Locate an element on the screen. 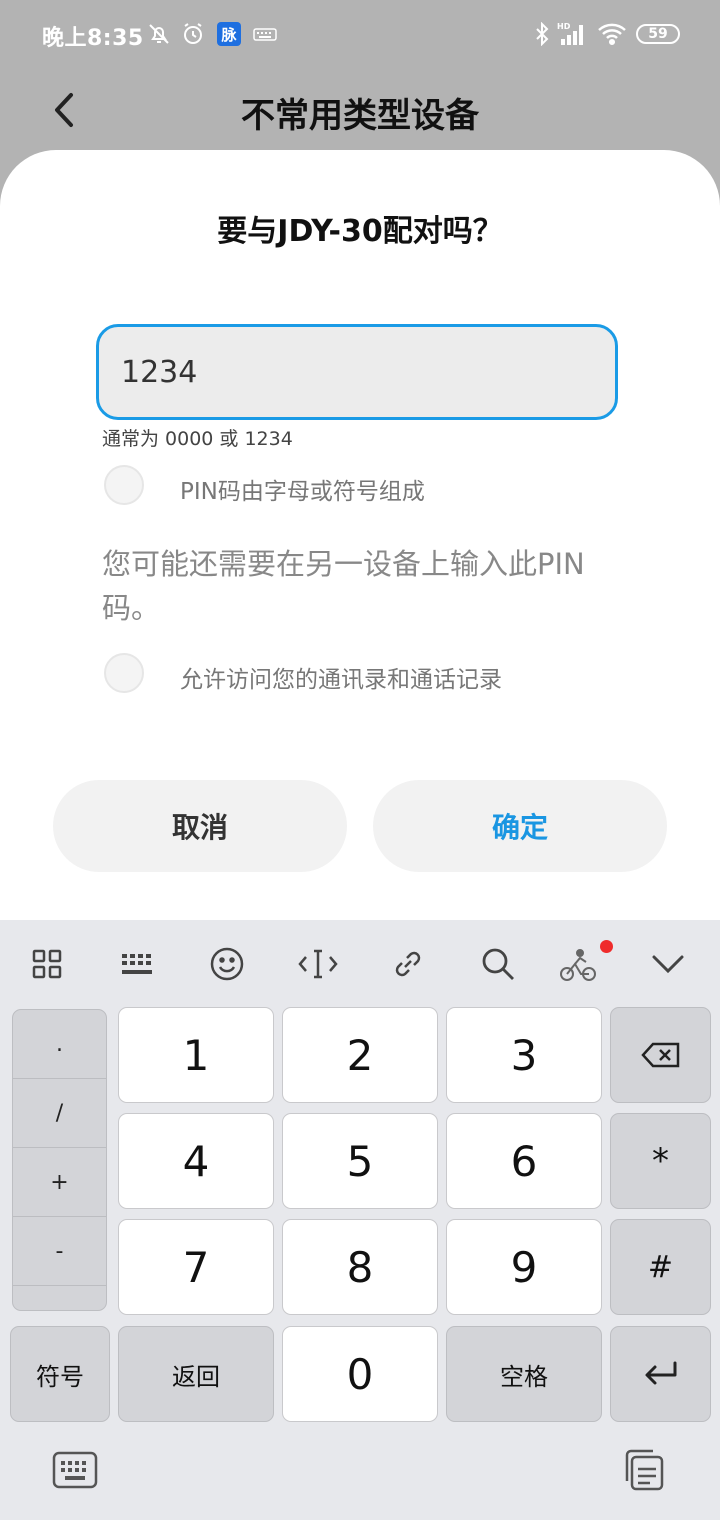 The image size is (720, 1520). confirm-button: 确定 is located at coordinates (520, 826).